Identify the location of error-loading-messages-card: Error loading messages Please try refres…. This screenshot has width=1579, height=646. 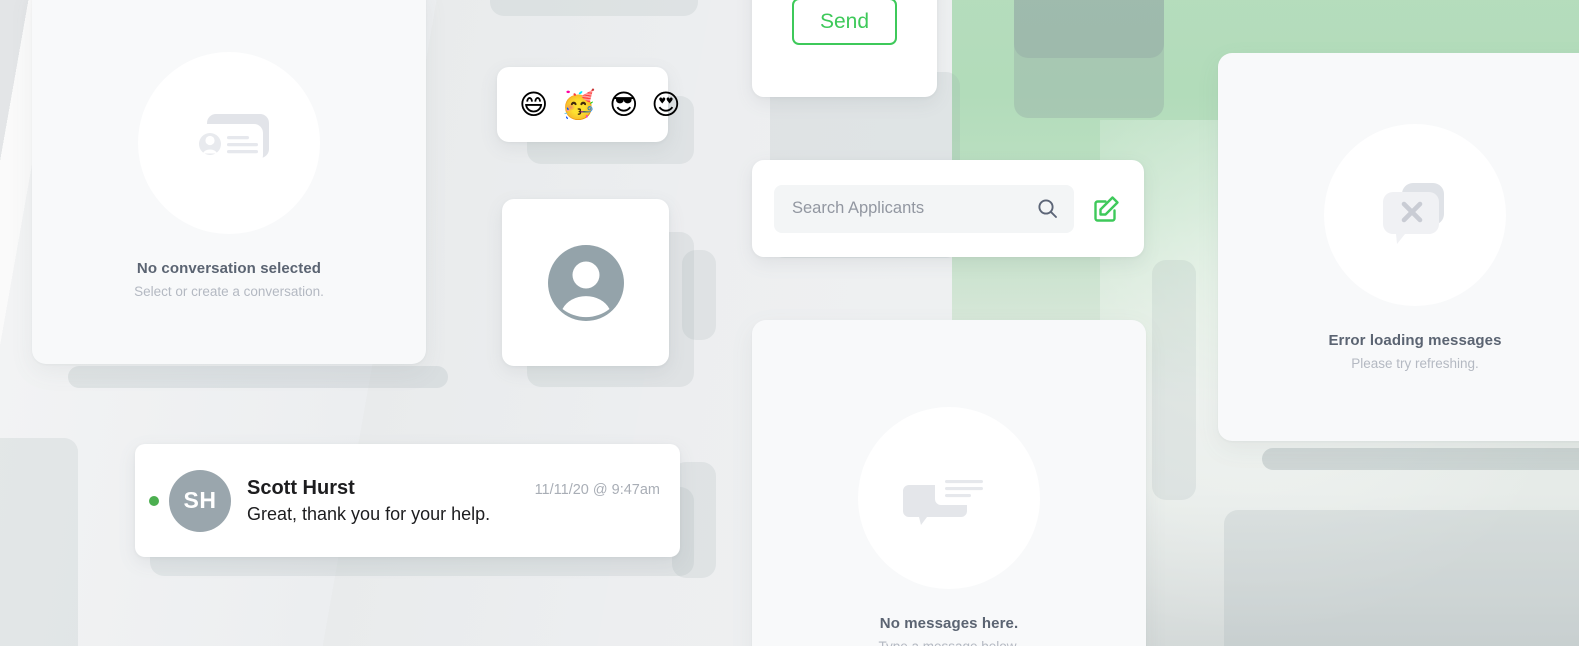
(1398, 247).